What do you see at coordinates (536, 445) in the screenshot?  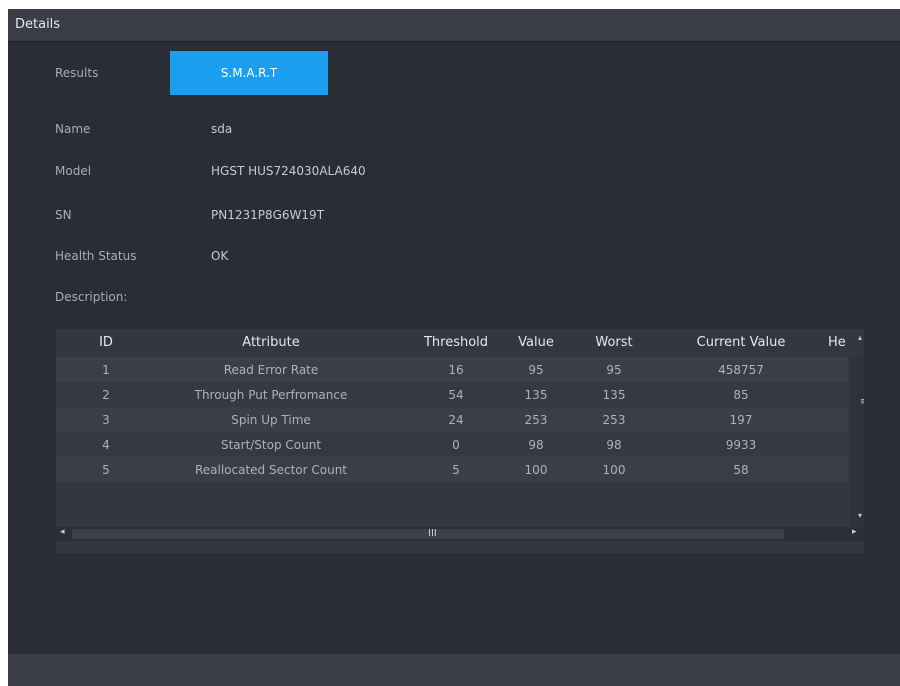 I see `cell-value: 98` at bounding box center [536, 445].